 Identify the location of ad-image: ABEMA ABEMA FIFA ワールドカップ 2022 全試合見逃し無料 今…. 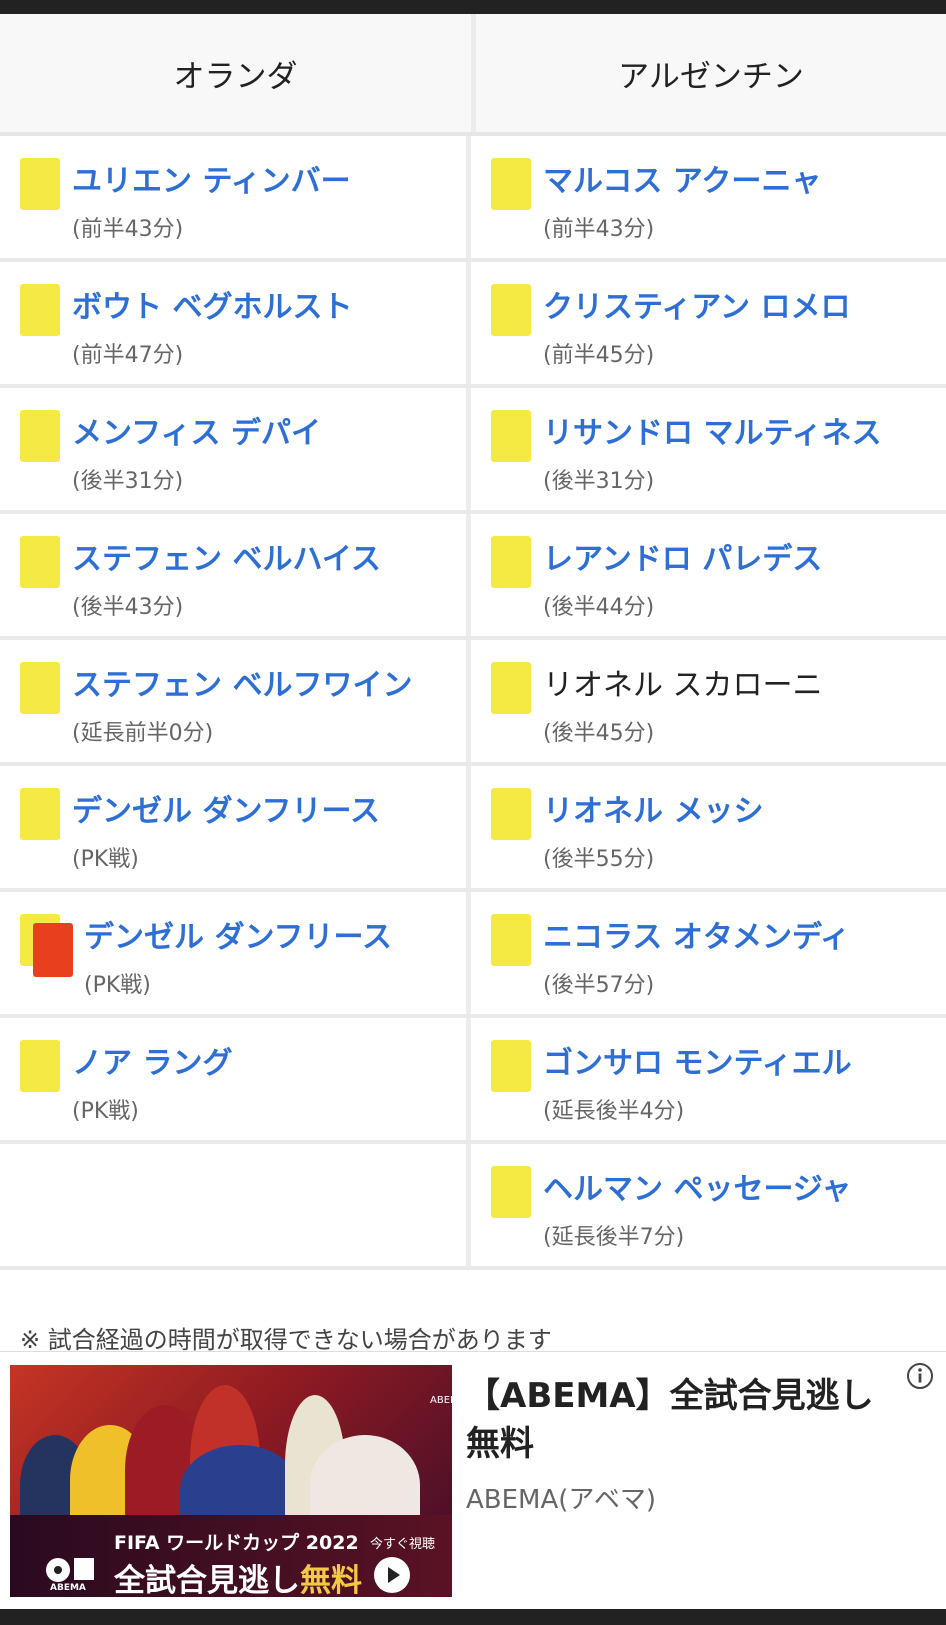
(231, 1481).